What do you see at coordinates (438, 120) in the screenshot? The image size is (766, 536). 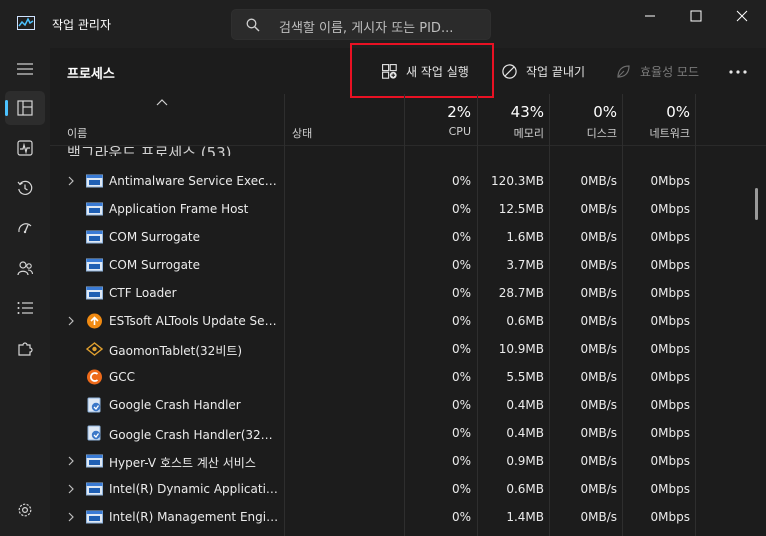 I see `column-cpu: 2% CPU` at bounding box center [438, 120].